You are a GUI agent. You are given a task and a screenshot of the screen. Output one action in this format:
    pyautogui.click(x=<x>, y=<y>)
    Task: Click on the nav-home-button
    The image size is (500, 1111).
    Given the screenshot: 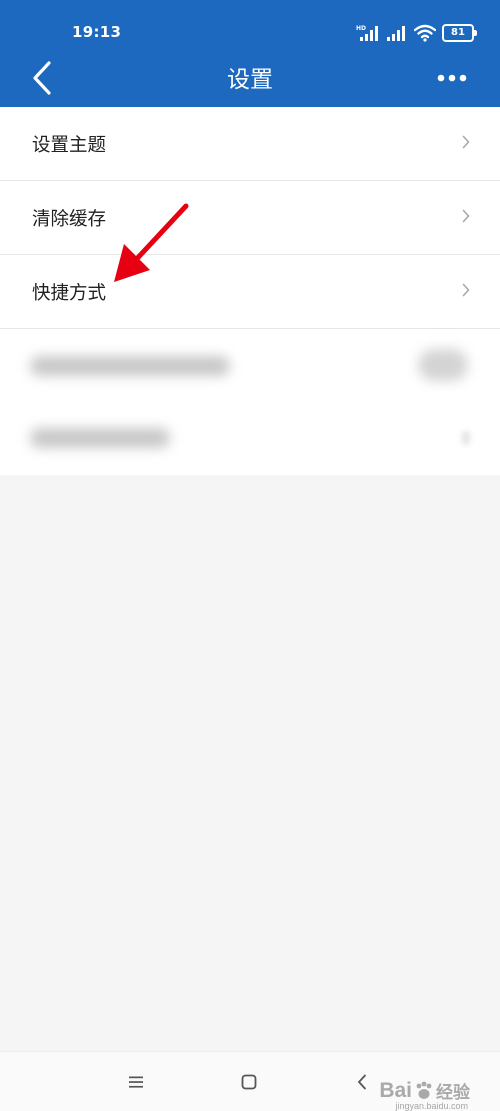 What is the action you would take?
    pyautogui.click(x=249, y=1082)
    